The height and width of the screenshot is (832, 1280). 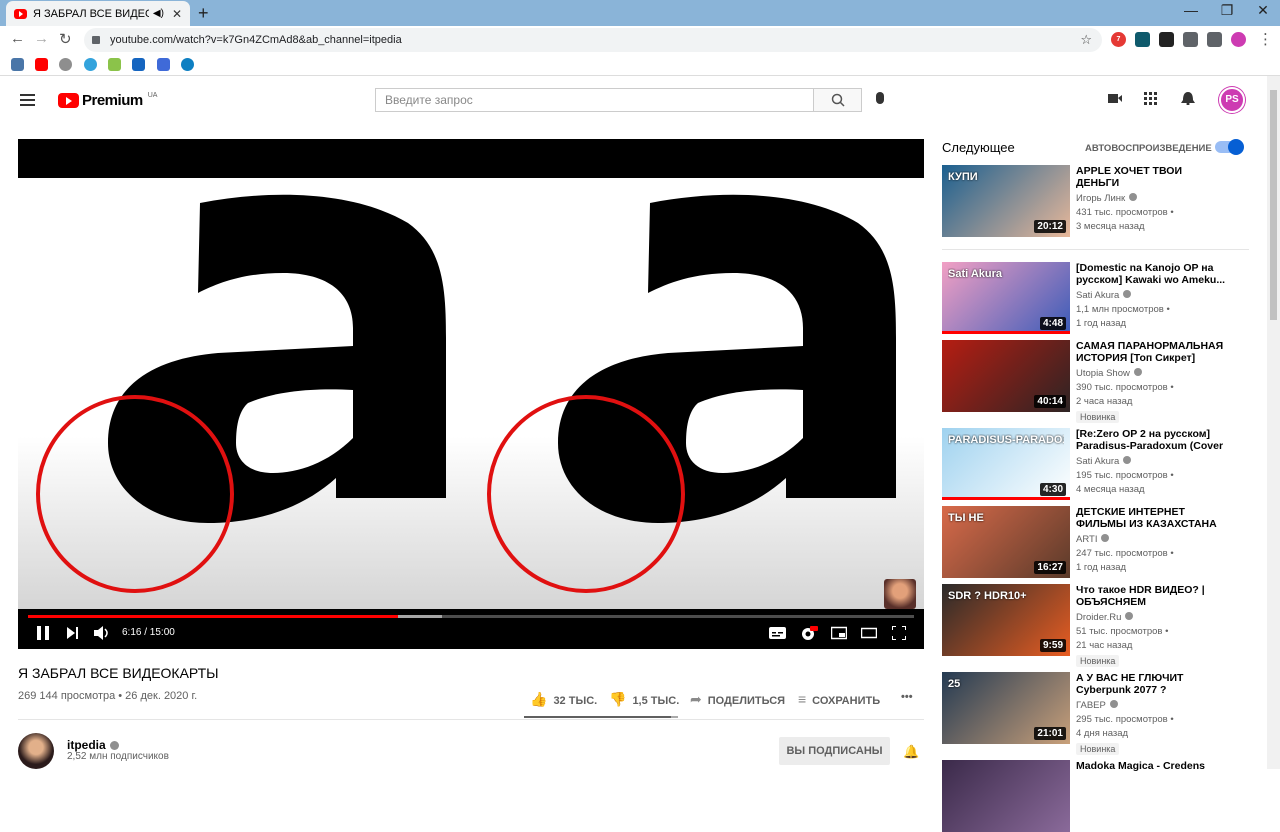 I want to click on recommendation-channel-row: ARTI, so click(x=1093, y=539).